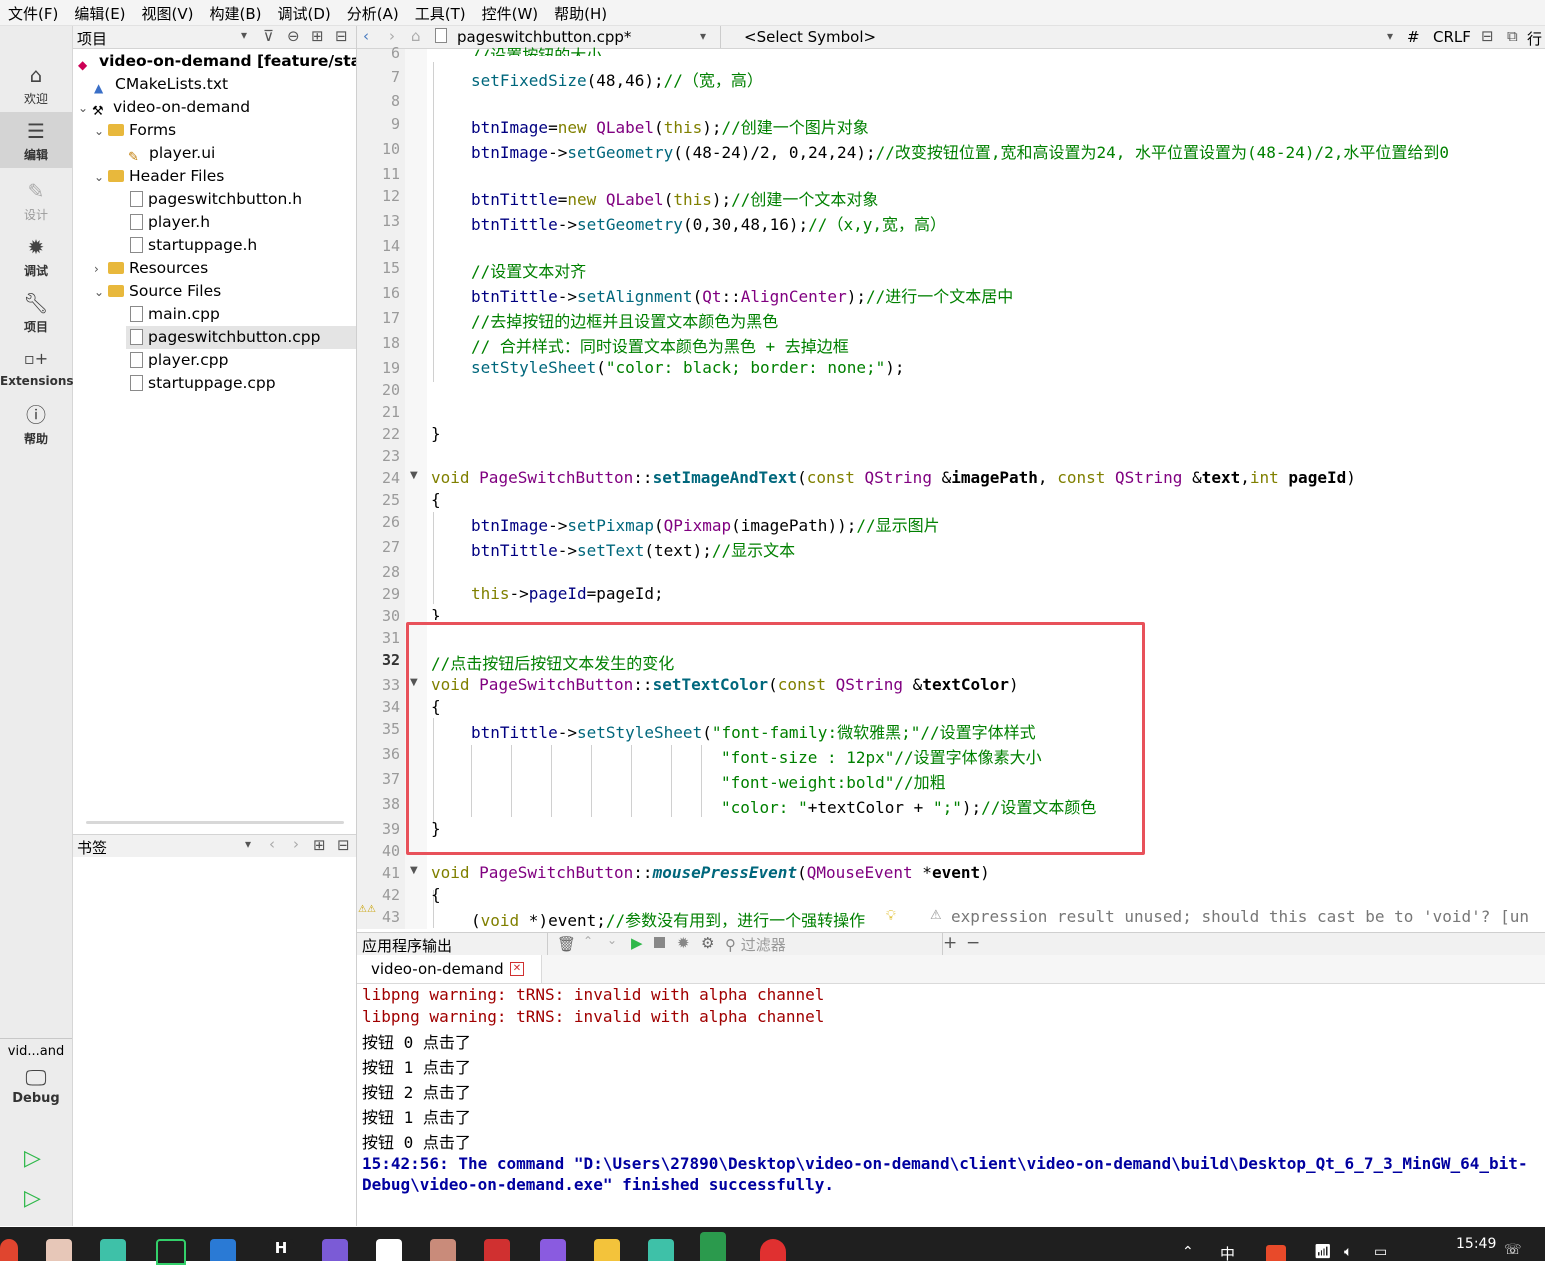 The width and height of the screenshot is (1545, 1265). Describe the element at coordinates (389, 1250) in the screenshot. I see `bird-app-icon` at that location.